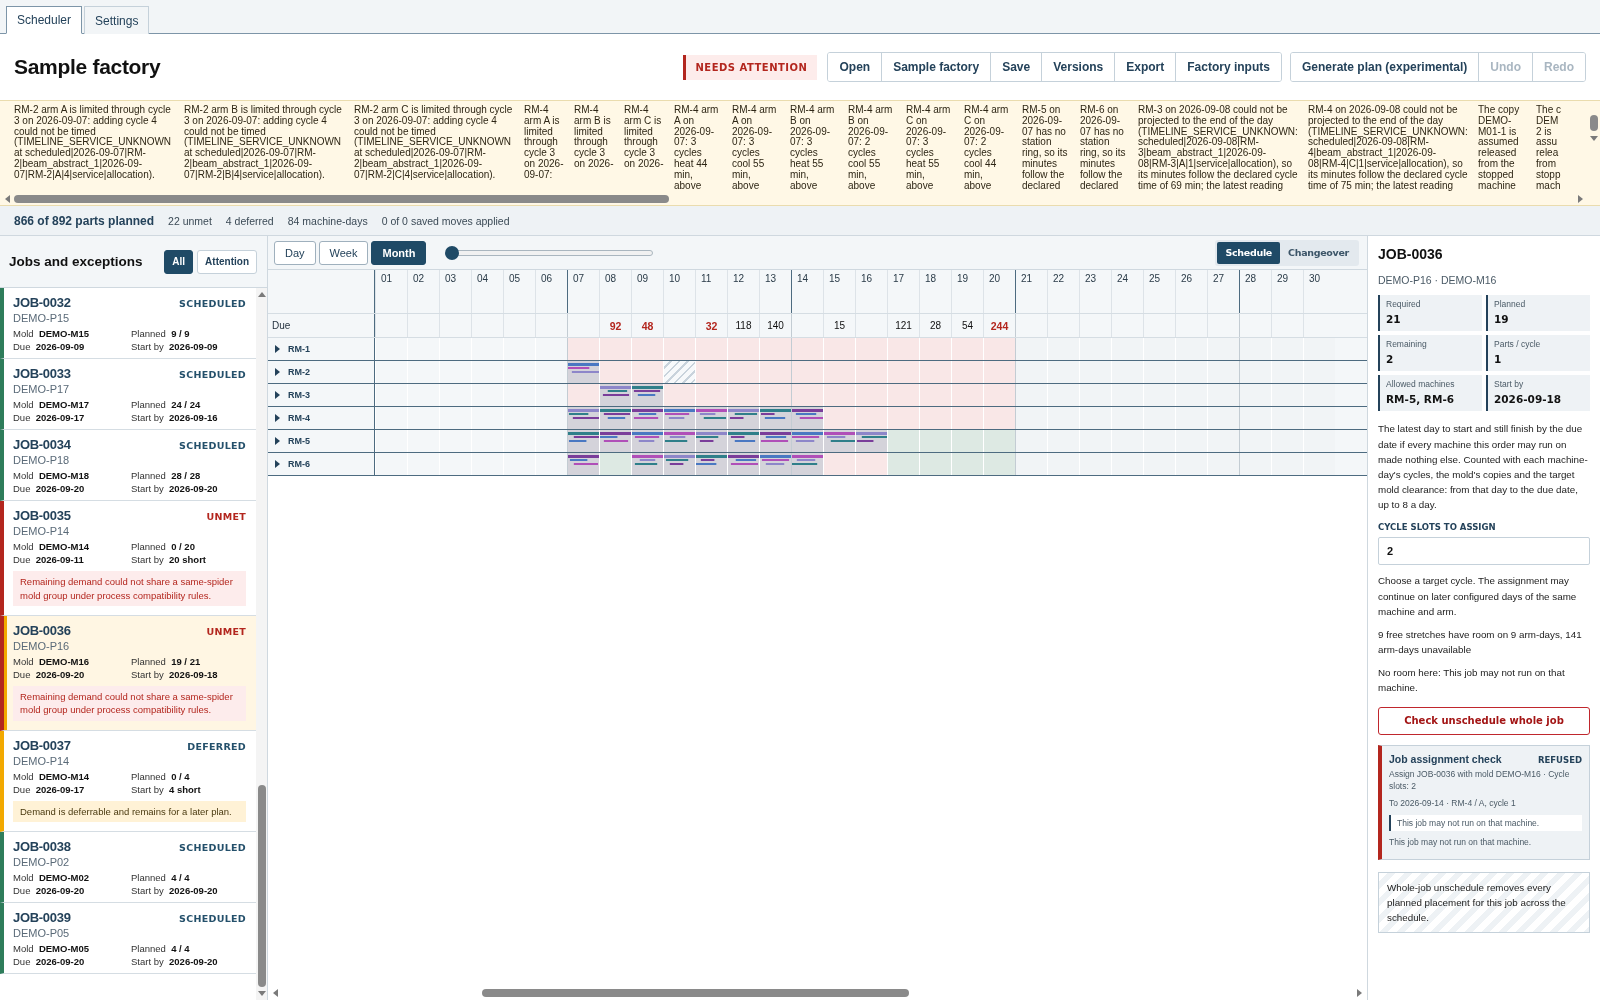 This screenshot has height=1000, width=1600. I want to click on job-card: JOB-0037 DEFERRED DEMO-P14 Mold DEMO-M14 Planned 0 / 4 Due 2026-09-17 Start by 4 short Demand is deferrable and remains for a later plan., so click(128, 781).